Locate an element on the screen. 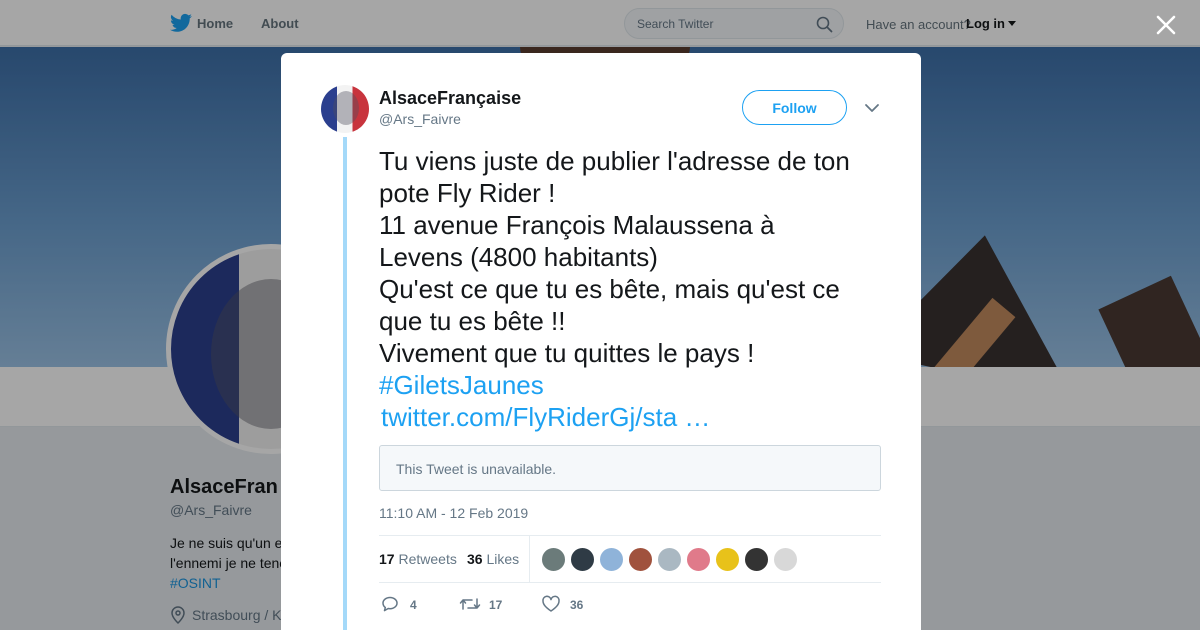 This screenshot has width=1200, height=630. stats-divider is located at coordinates (529, 559).